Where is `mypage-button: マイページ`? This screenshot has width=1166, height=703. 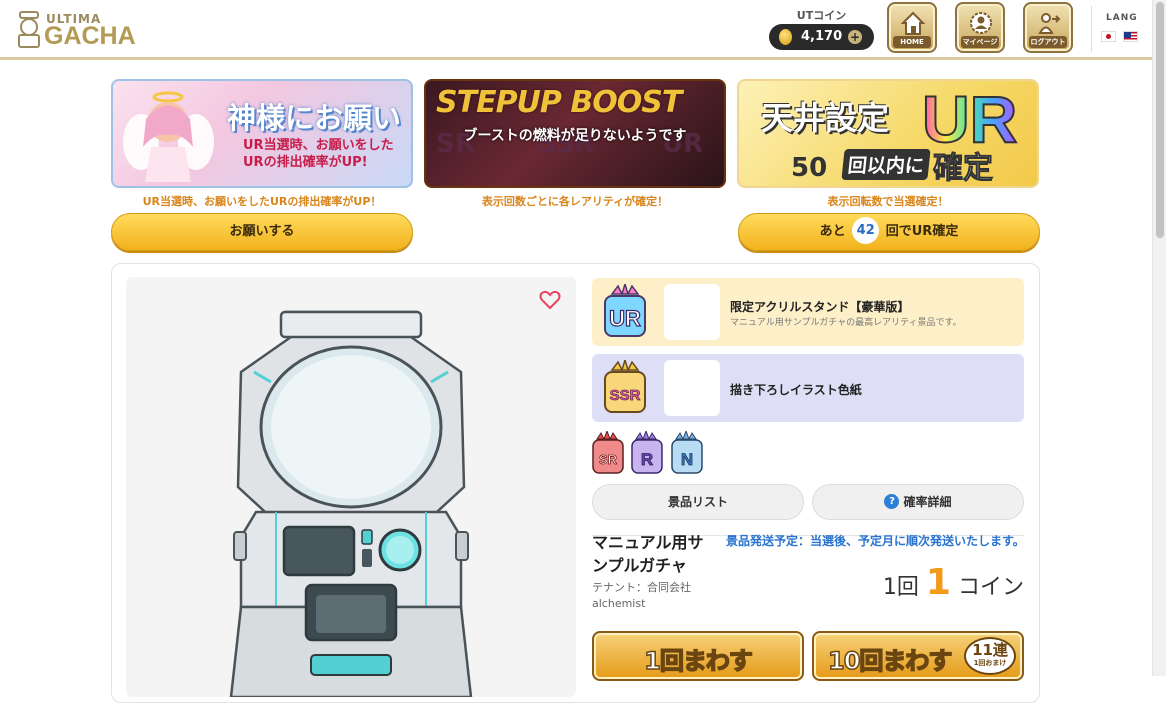
mypage-button: マイページ is located at coordinates (980, 27).